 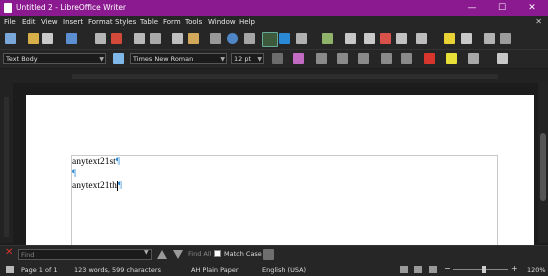 What do you see at coordinates (363, 58) in the screenshot?
I see `strikethrough-icon` at bounding box center [363, 58].